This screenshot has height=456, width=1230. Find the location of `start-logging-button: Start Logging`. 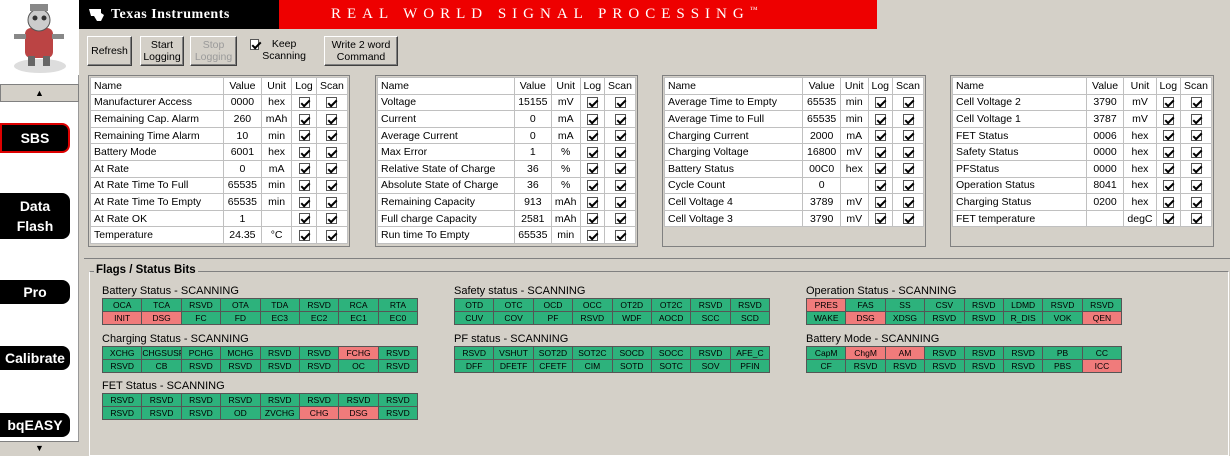

start-logging-button: Start Logging is located at coordinates (162, 51).